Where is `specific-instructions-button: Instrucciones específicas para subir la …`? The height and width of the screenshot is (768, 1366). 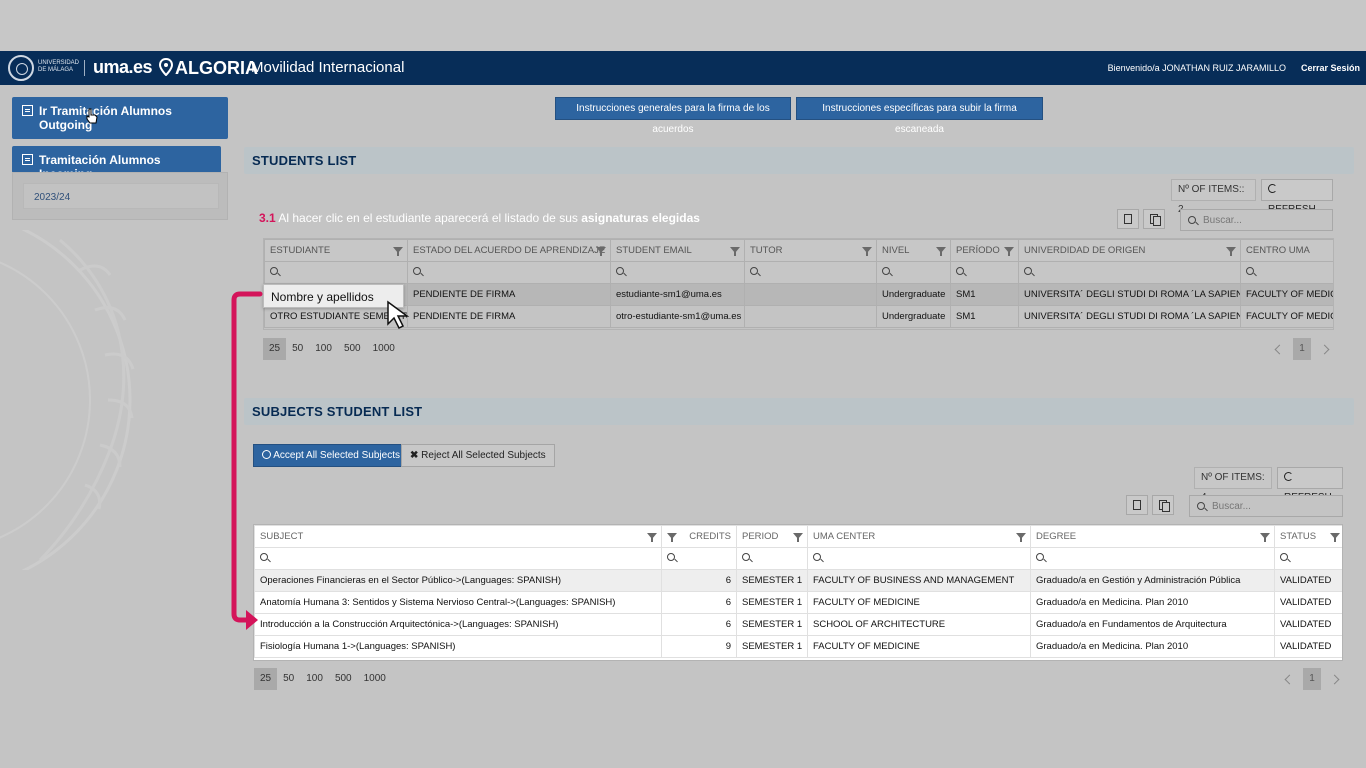 specific-instructions-button: Instrucciones específicas para subir la … is located at coordinates (919, 116).